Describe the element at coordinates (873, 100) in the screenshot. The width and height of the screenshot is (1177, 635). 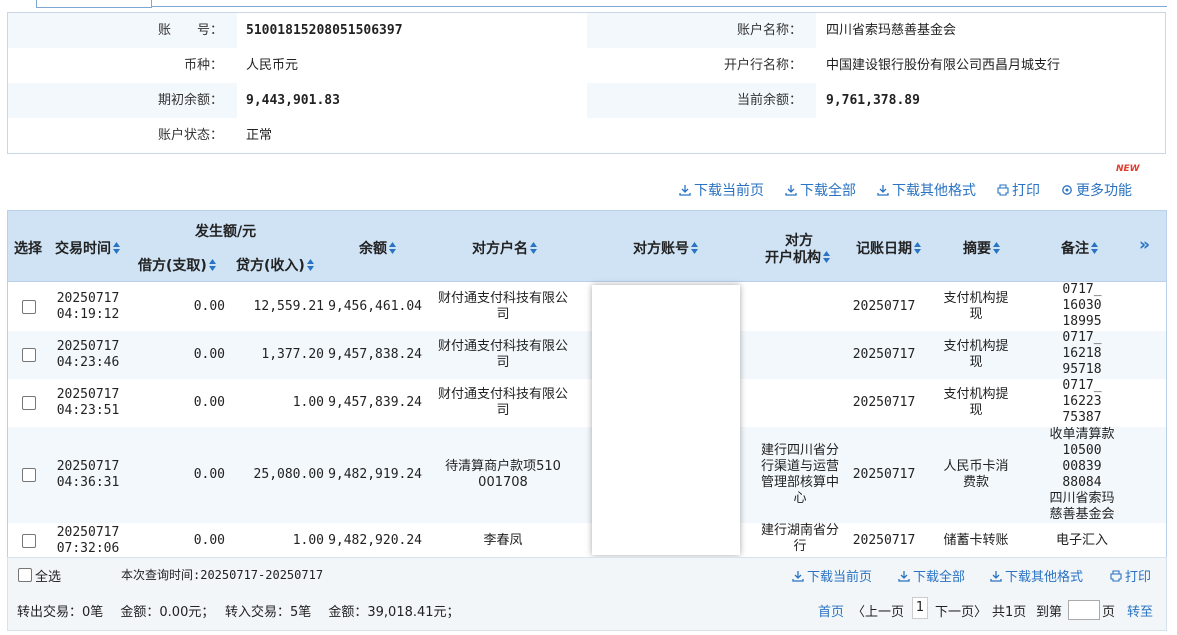
I see `current-balance-value: 9,761,378.89` at that location.